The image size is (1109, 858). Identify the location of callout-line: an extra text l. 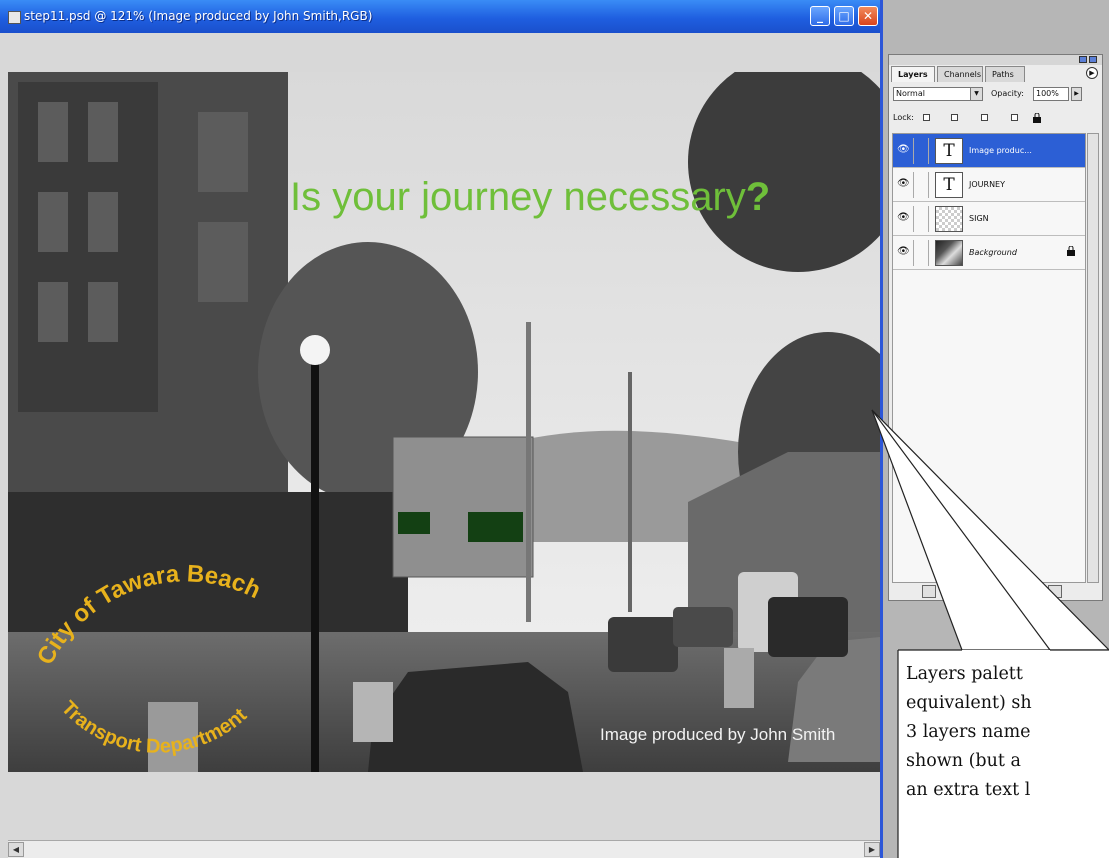
(968, 790).